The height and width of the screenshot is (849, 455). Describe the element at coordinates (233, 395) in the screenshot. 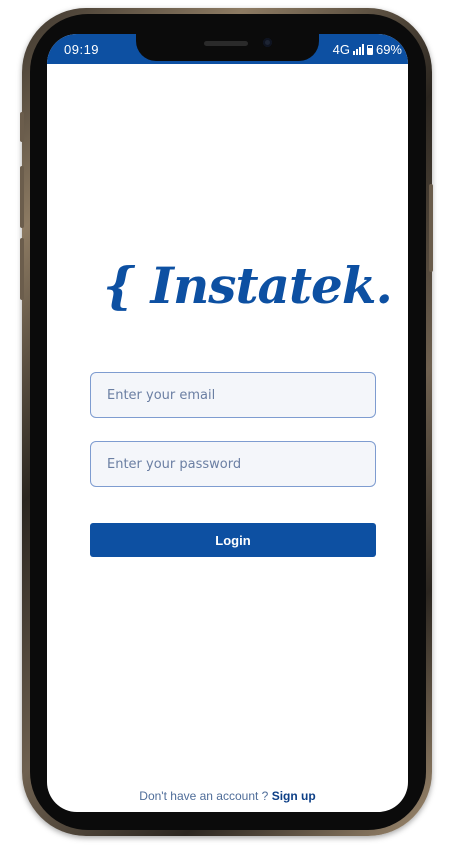

I see `email-field` at that location.